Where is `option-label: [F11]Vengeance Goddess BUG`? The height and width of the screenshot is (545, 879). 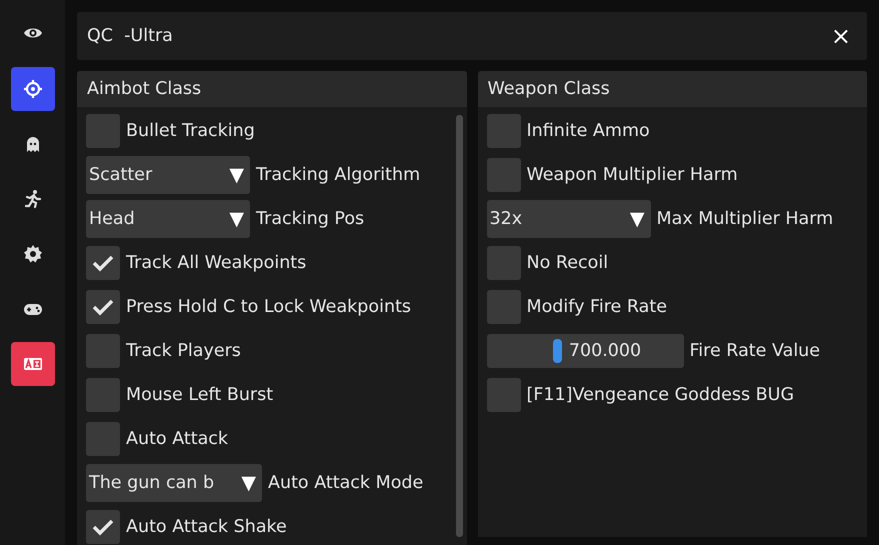
option-label: [F11]Vengeance Goddess BUG is located at coordinates (660, 395).